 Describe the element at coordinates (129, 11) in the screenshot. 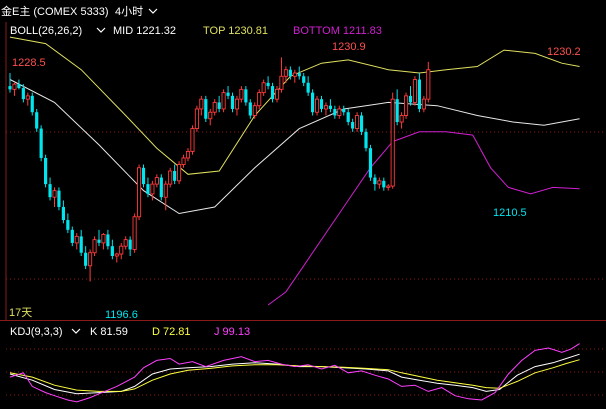

I see `period-selector: 4小时` at that location.